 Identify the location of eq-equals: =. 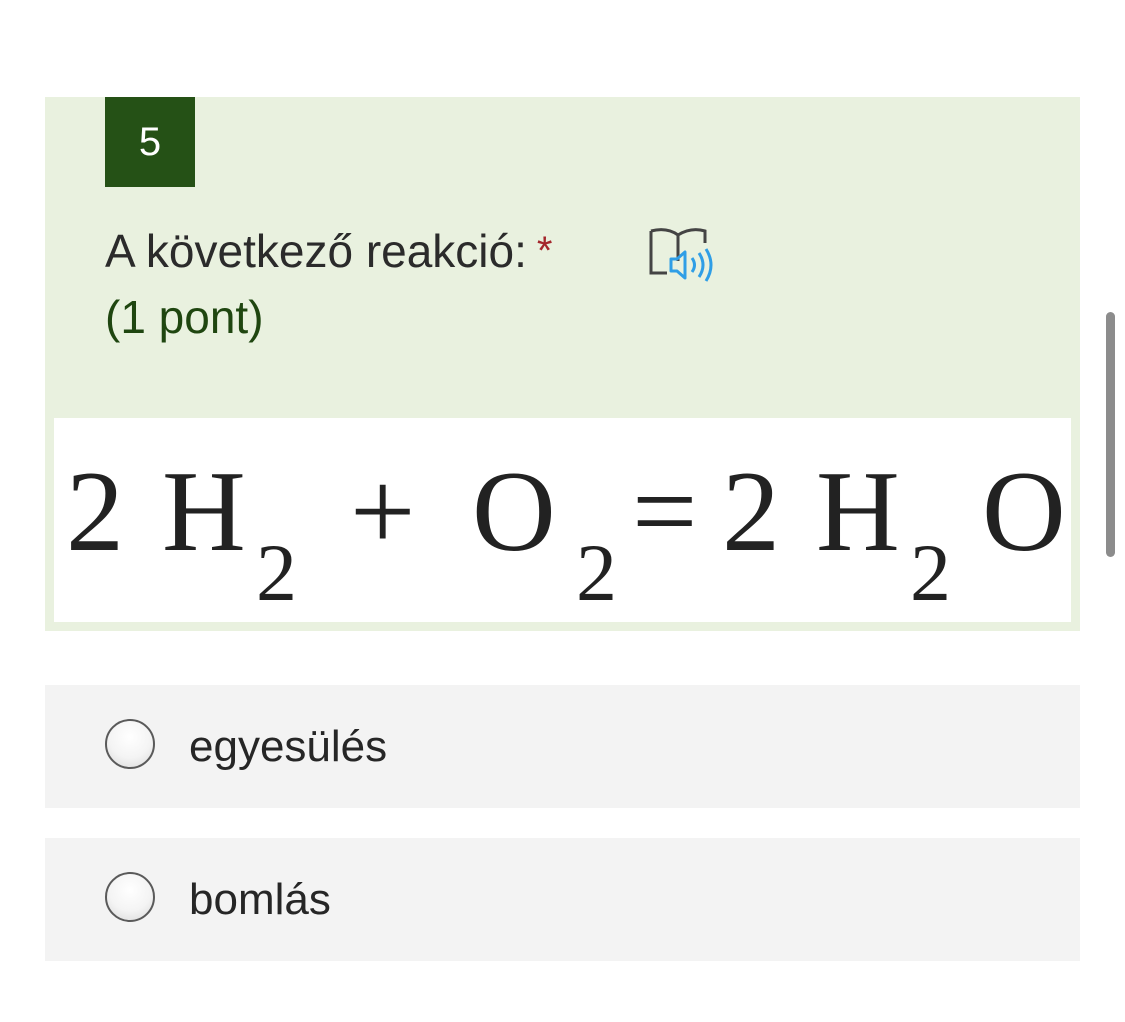
(664, 512).